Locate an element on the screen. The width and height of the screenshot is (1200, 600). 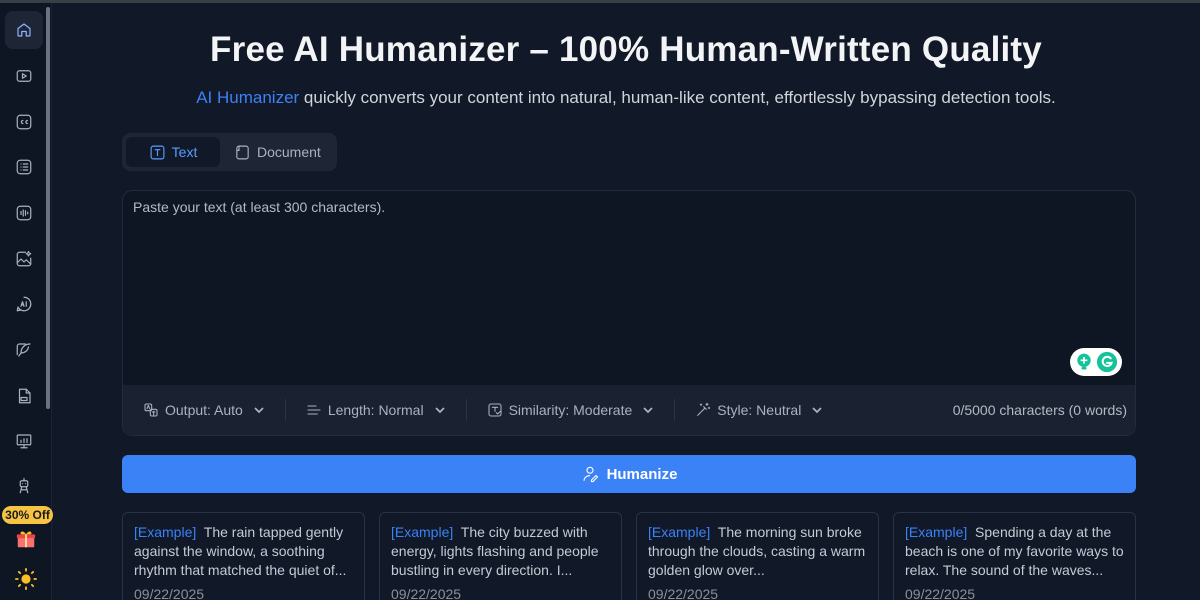
tab-text: Text is located at coordinates (173, 152).